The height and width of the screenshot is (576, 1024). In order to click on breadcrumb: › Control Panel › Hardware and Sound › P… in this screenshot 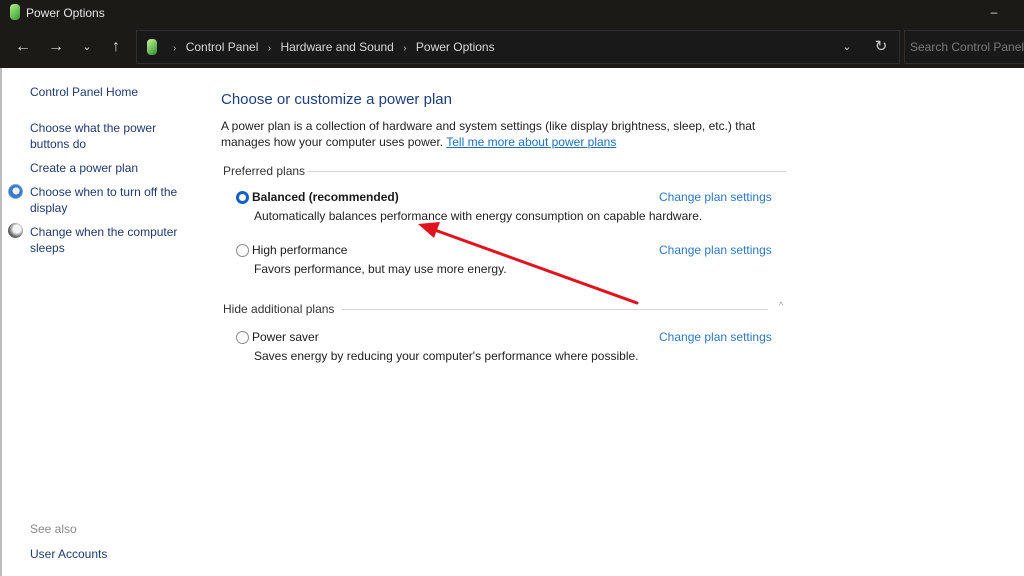, I will do `click(331, 47)`.